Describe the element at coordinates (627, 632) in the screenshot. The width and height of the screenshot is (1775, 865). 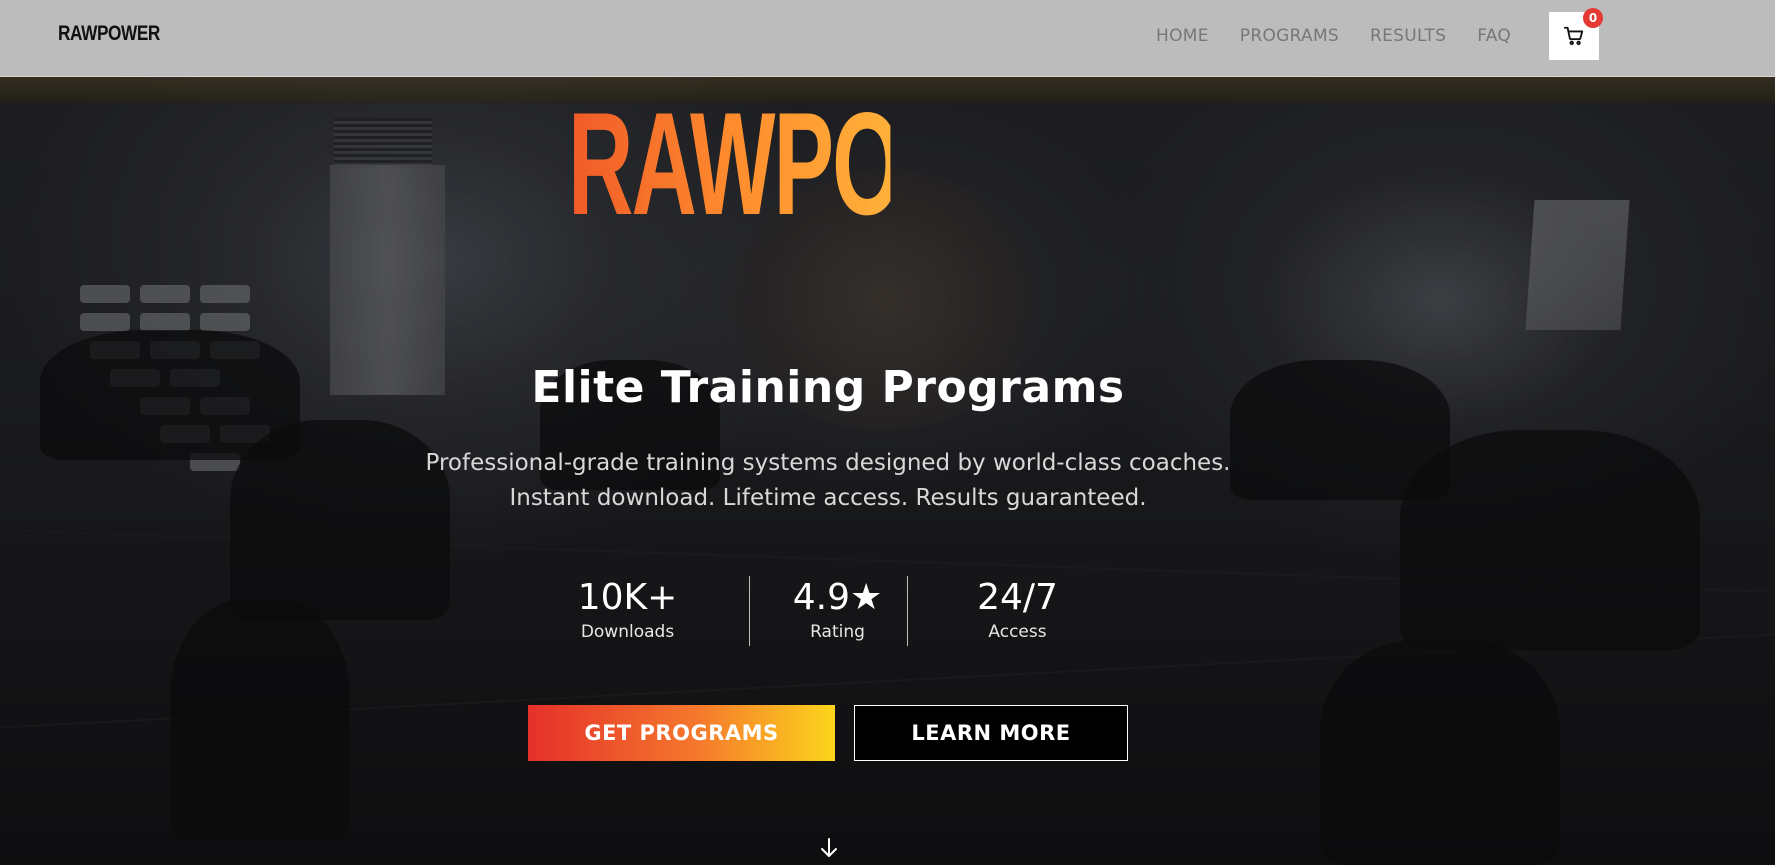
I see `stat-label: Downloads` at that location.